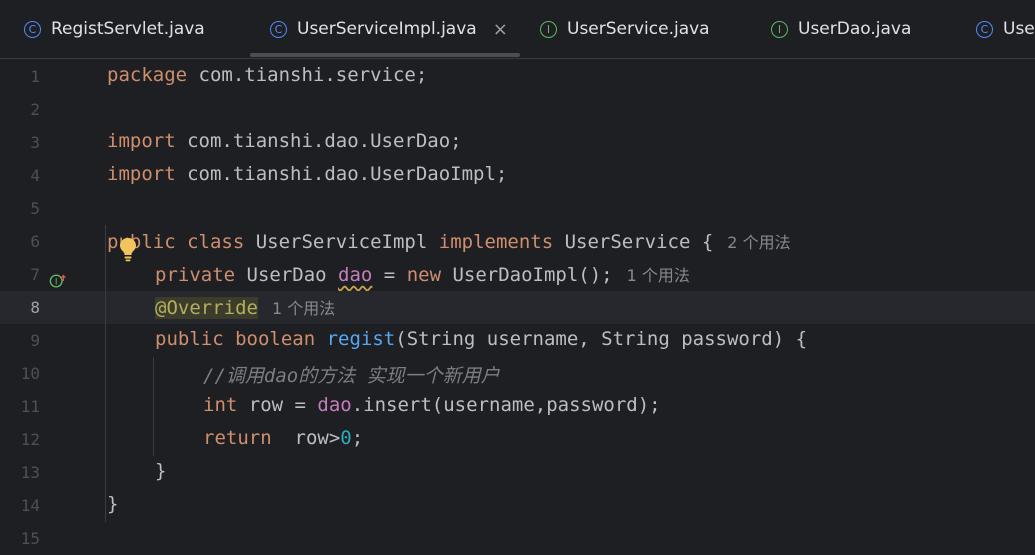 The image size is (1035, 555). What do you see at coordinates (517, 307) in the screenshot?
I see `code-line-current: 8 @Override 1 个用法` at bounding box center [517, 307].